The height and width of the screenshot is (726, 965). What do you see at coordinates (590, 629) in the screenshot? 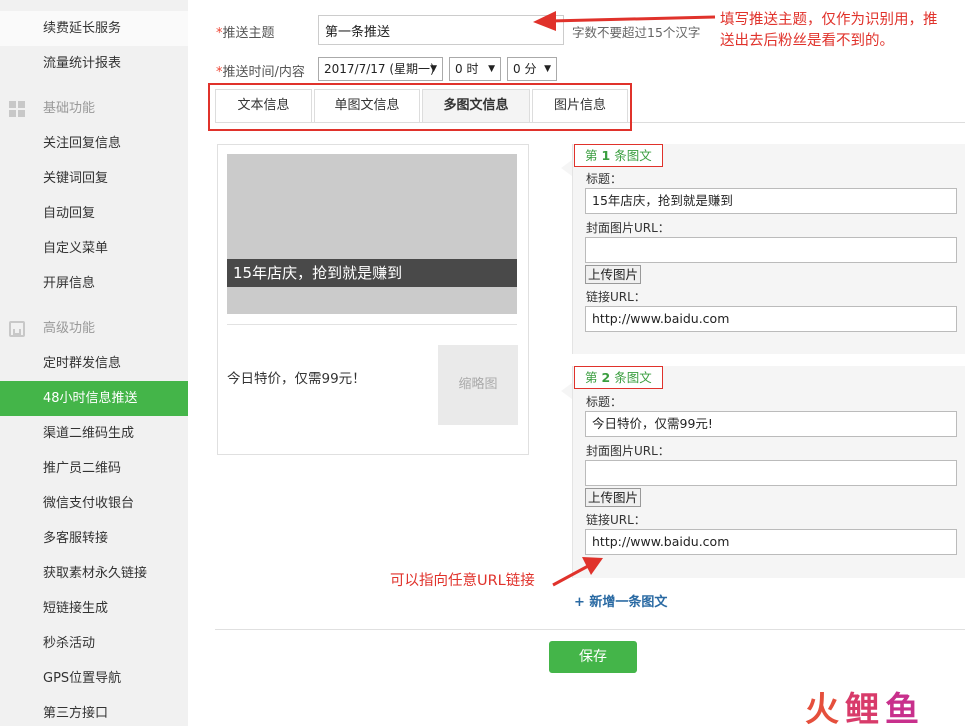
I see `bottom-divider` at bounding box center [590, 629].